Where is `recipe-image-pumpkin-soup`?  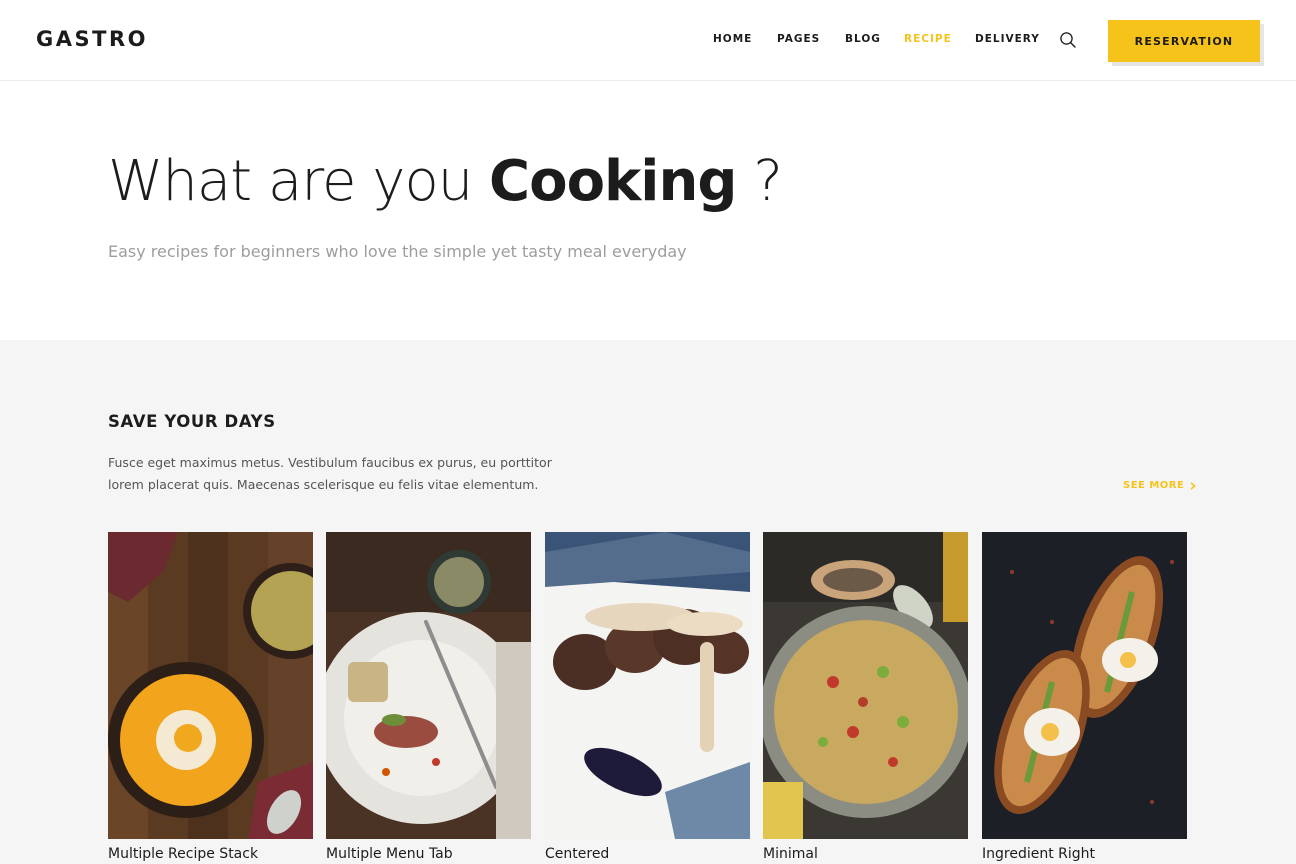
recipe-image-pumpkin-soup is located at coordinates (210, 685).